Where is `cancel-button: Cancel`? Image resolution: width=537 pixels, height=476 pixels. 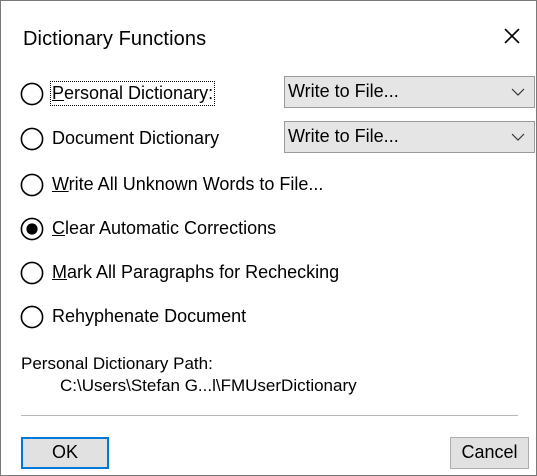
cancel-button: Cancel is located at coordinates (489, 453).